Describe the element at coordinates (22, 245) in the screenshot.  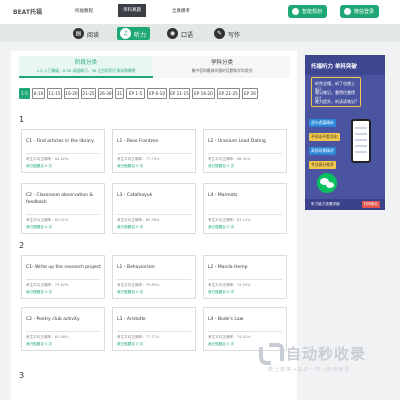
I see `group-number: 2` at that location.